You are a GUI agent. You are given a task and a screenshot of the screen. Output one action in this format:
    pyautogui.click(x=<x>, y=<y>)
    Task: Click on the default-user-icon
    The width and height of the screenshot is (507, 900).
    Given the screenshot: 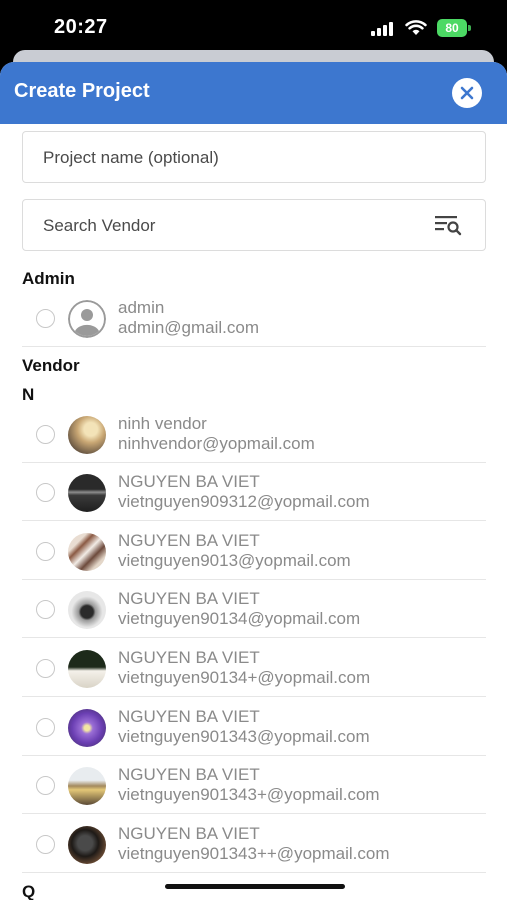 What is the action you would take?
    pyautogui.click(x=87, y=319)
    